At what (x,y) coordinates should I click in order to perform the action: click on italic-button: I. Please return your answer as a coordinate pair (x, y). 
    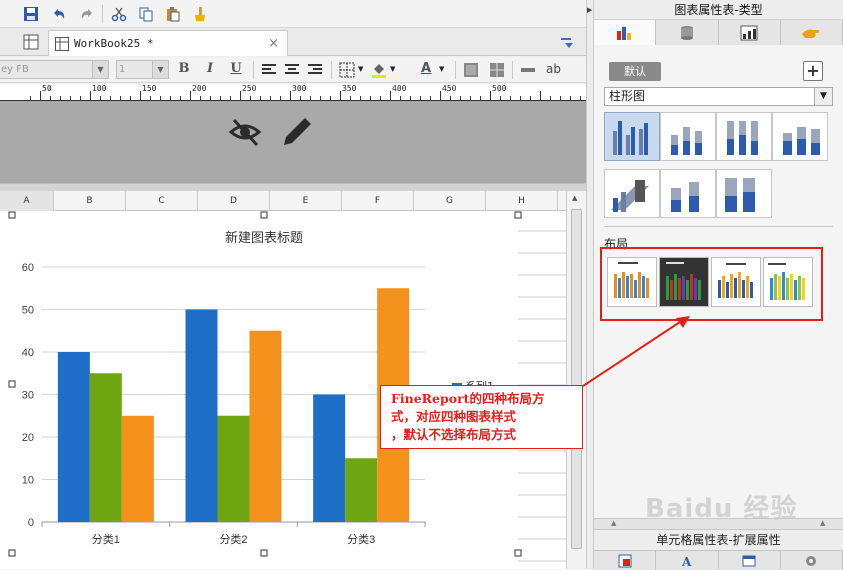
    Looking at the image, I should click on (210, 70).